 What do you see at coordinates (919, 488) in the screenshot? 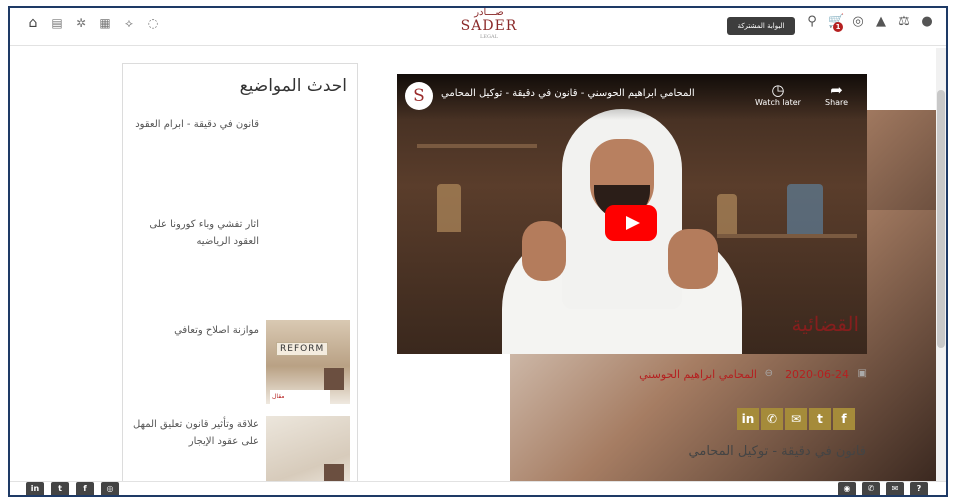
I see `help-icon: ?` at bounding box center [919, 488].